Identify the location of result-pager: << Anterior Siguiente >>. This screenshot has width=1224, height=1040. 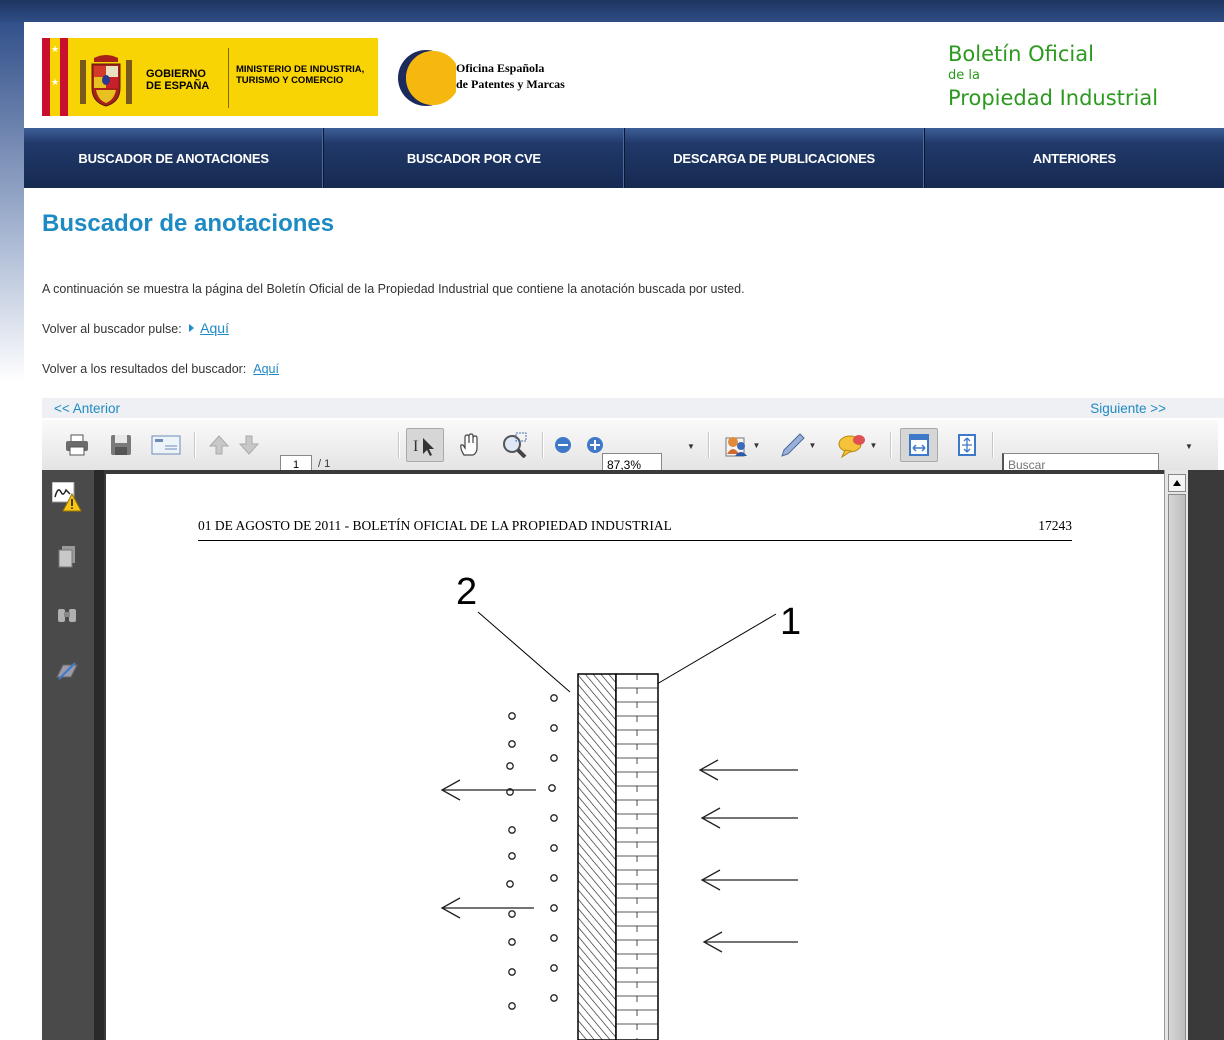
(633, 408).